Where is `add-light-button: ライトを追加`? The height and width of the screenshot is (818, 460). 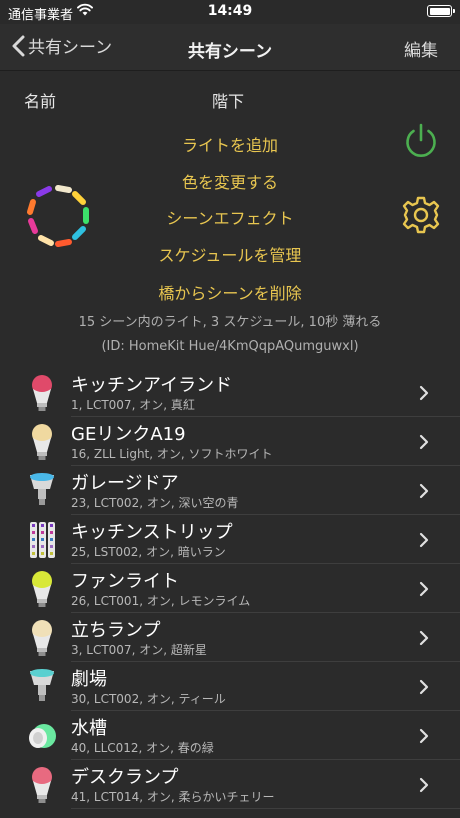 add-light-button: ライトを追加 is located at coordinates (230, 144).